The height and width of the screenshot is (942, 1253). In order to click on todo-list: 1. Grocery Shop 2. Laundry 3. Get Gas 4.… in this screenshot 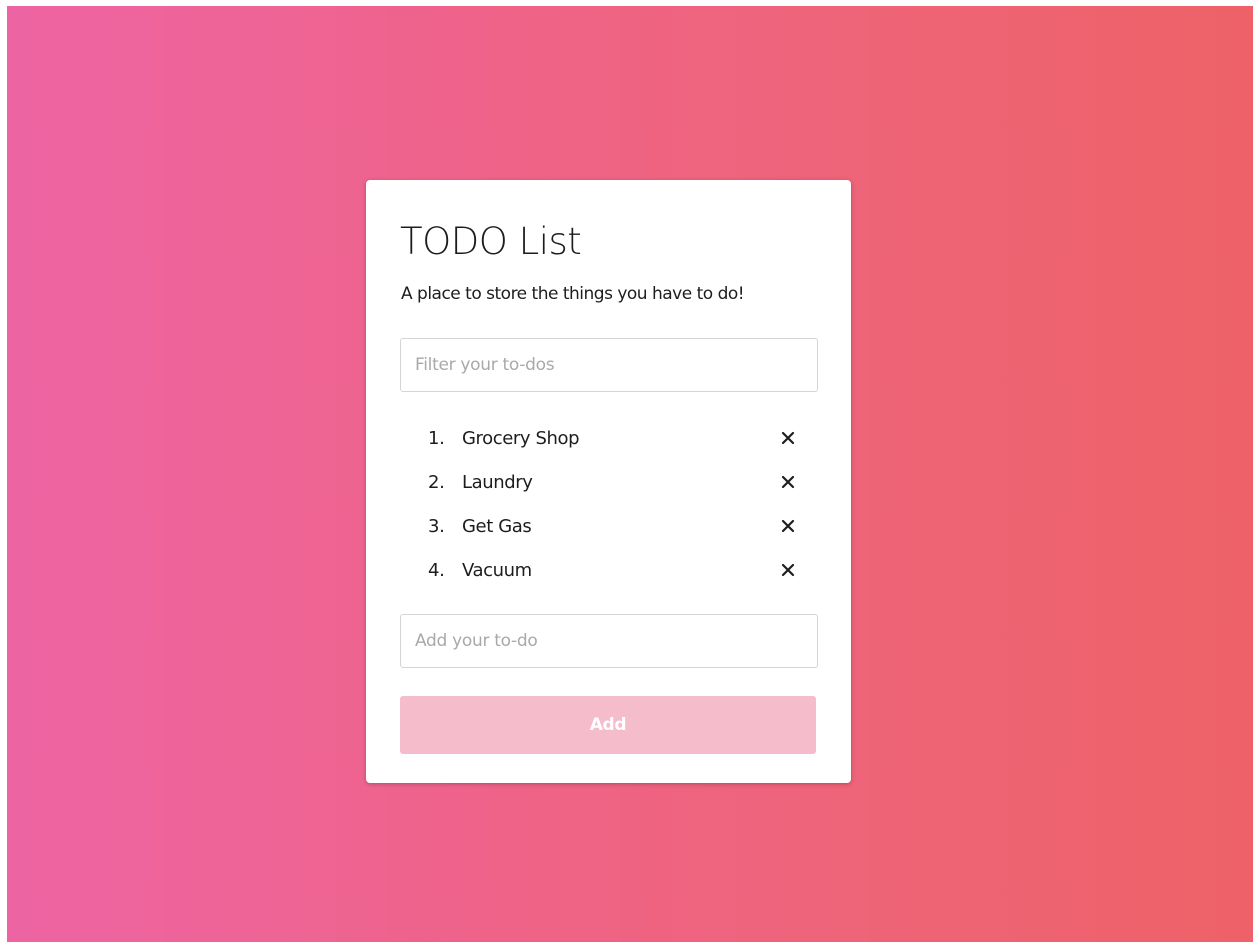, I will do `click(609, 504)`.